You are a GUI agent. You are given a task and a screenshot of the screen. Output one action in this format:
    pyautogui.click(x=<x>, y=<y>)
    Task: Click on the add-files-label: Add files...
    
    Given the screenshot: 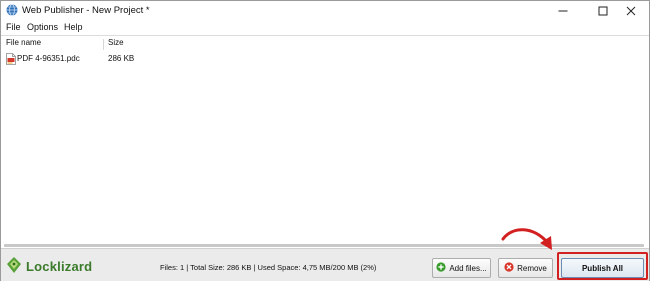 What is the action you would take?
    pyautogui.click(x=468, y=268)
    